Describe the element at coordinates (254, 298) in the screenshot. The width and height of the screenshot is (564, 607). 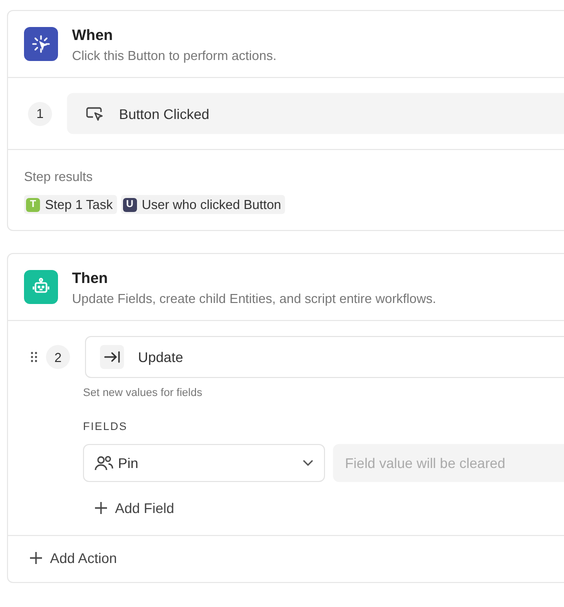
I see `section-description: Update Fields, create child Entities, and script entire workflows.` at that location.